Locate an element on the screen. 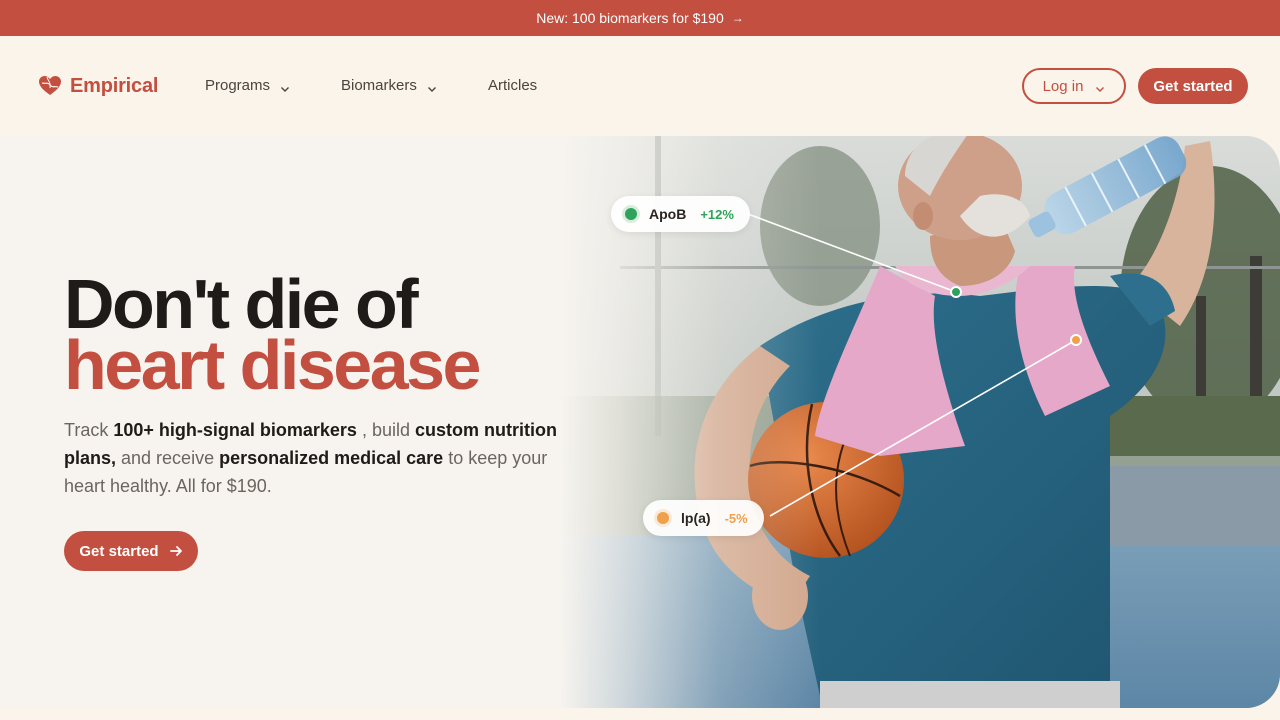 The width and height of the screenshot is (1280, 720). biomarker-chip-apob: ApoB +12% is located at coordinates (680, 214).